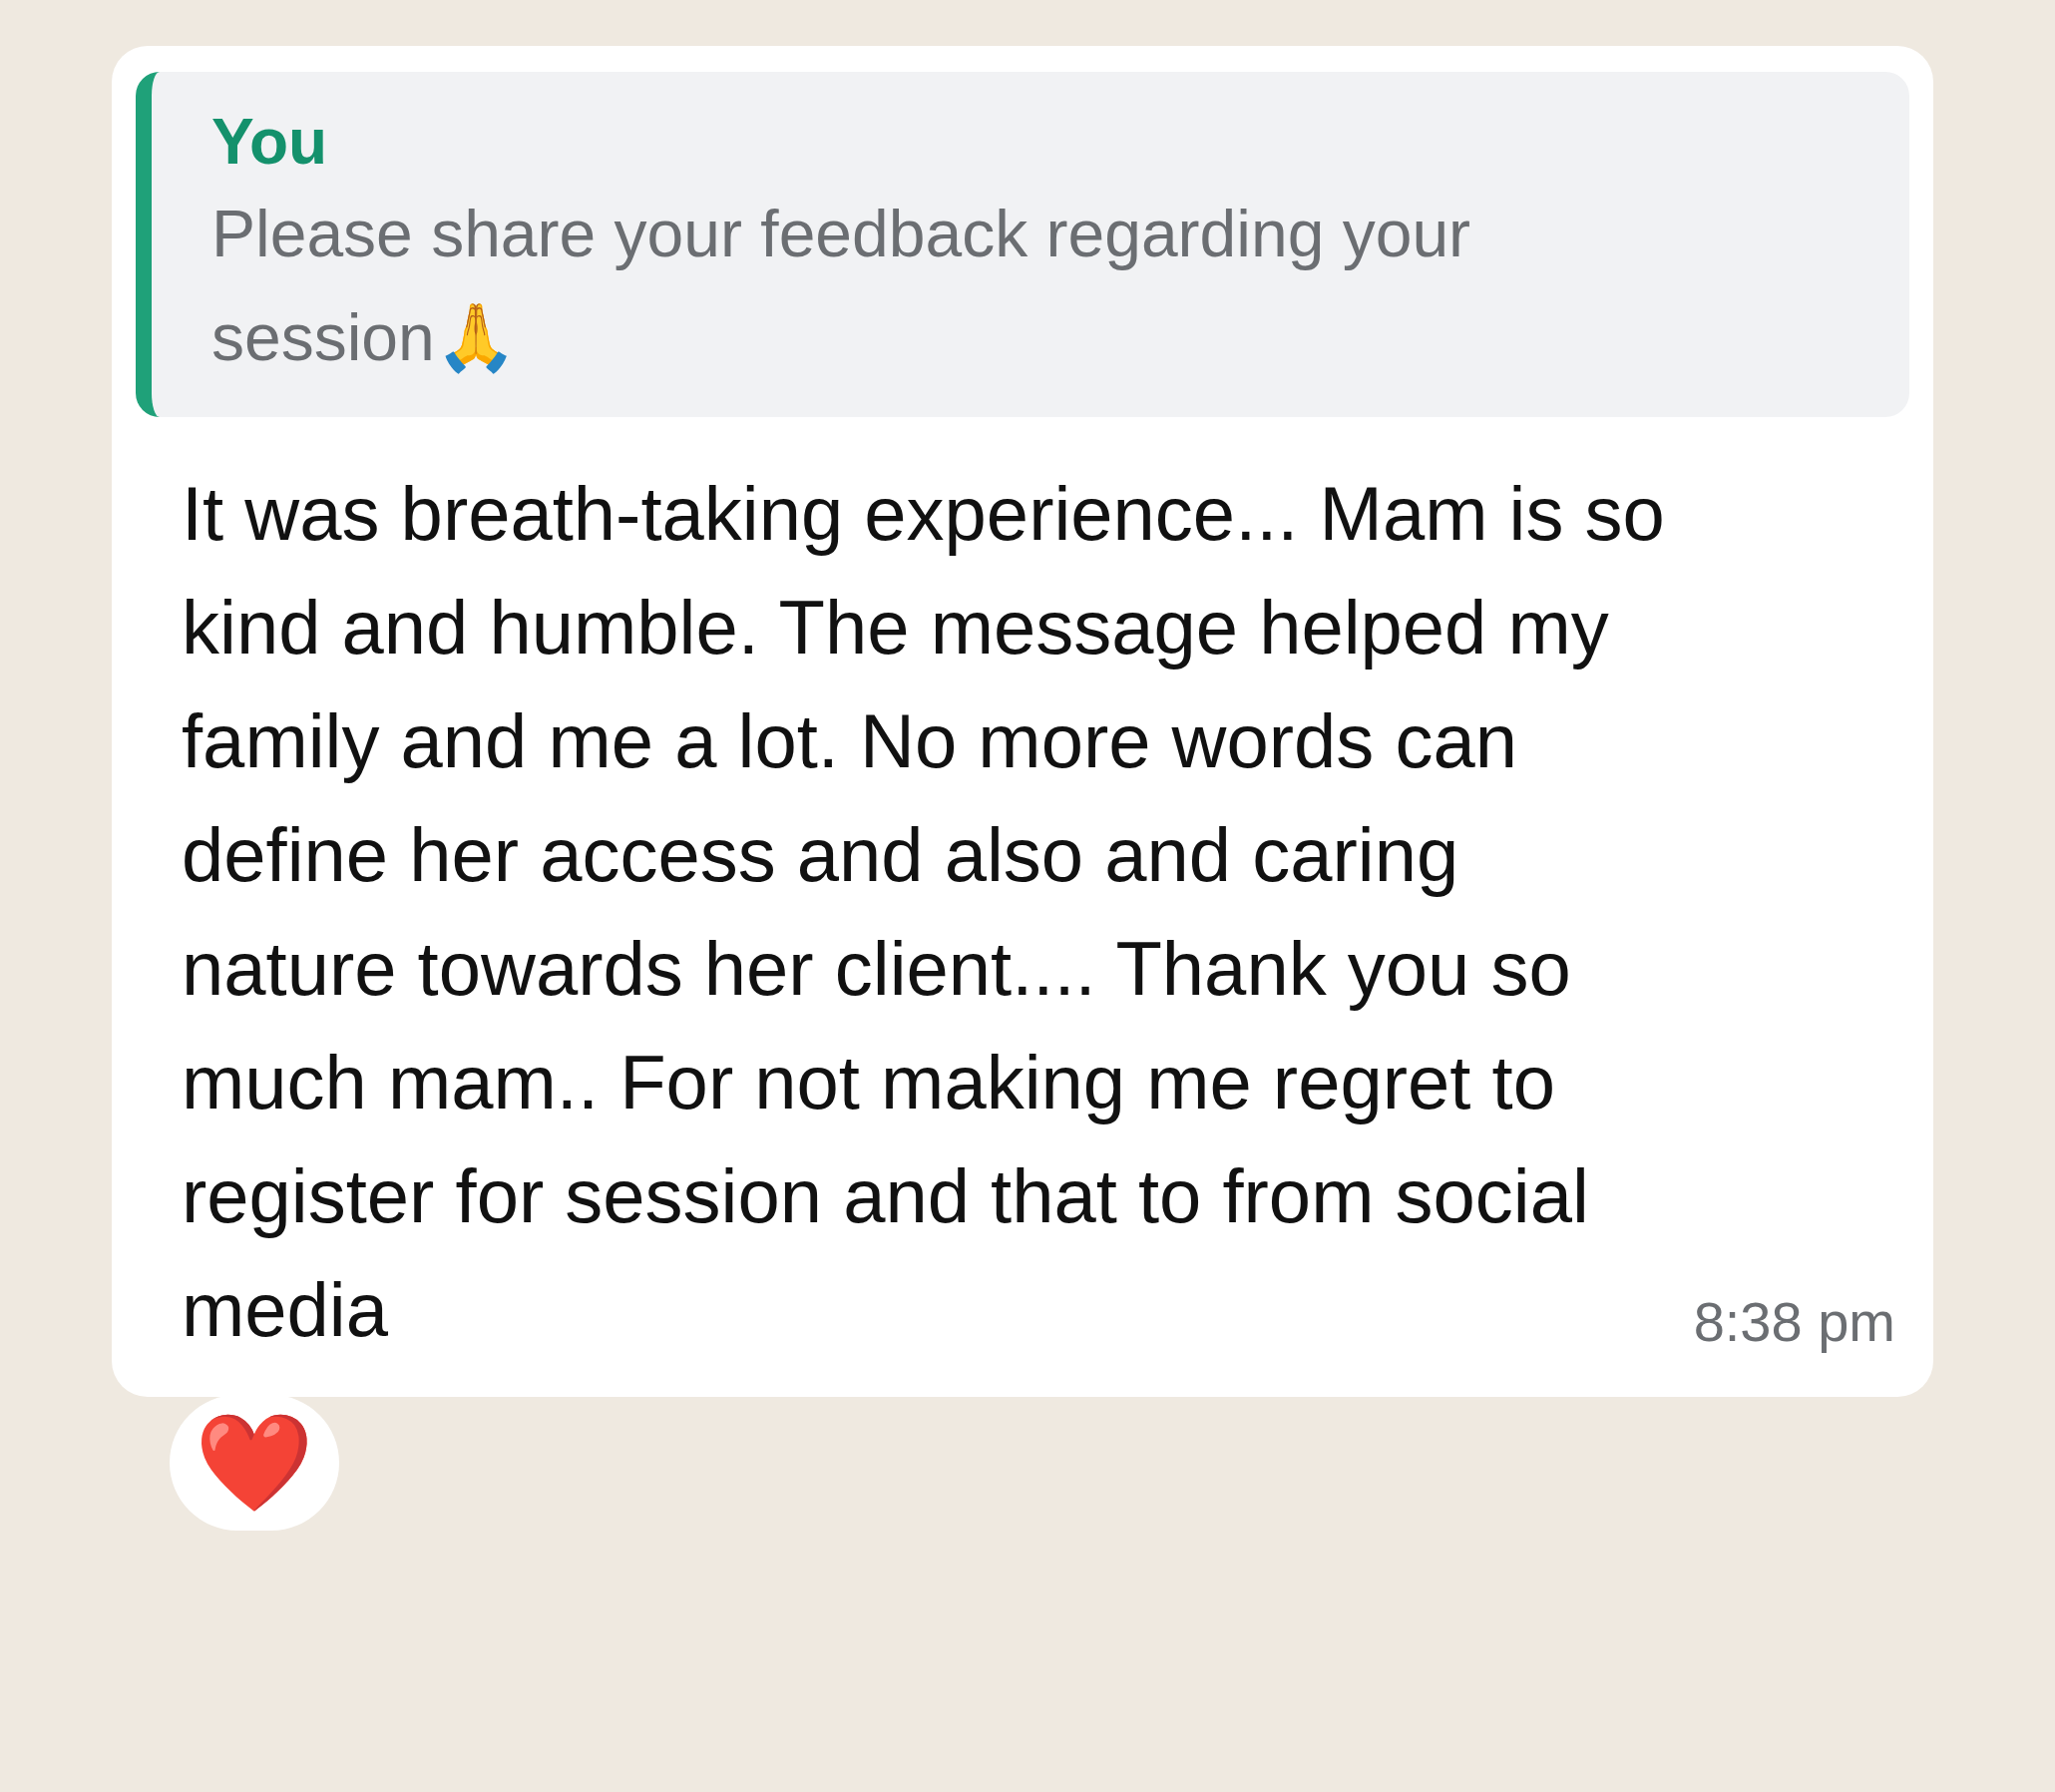  What do you see at coordinates (1794, 1322) in the screenshot?
I see `message-time: 8:38 pm` at bounding box center [1794, 1322].